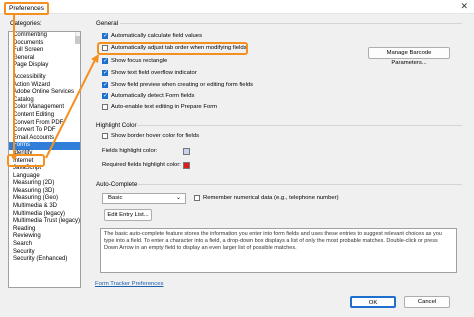  I want to click on category-item: Content Editing, so click(44, 116).